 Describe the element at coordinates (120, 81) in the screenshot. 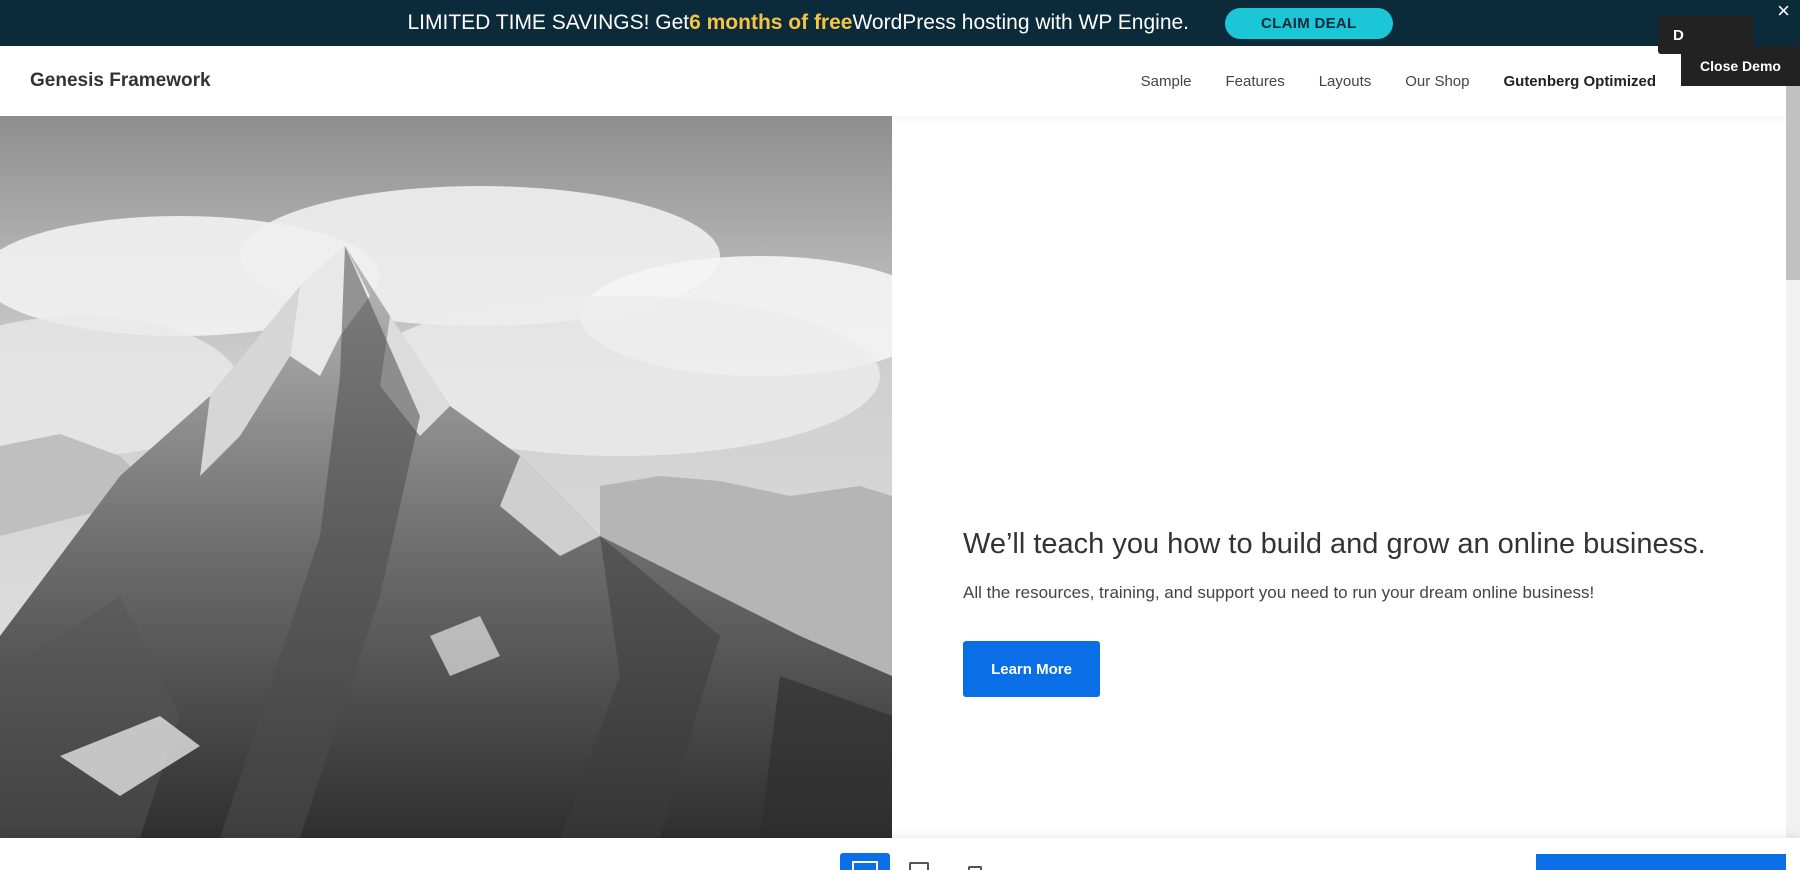

I see `site-brand: Genesis Framework` at that location.